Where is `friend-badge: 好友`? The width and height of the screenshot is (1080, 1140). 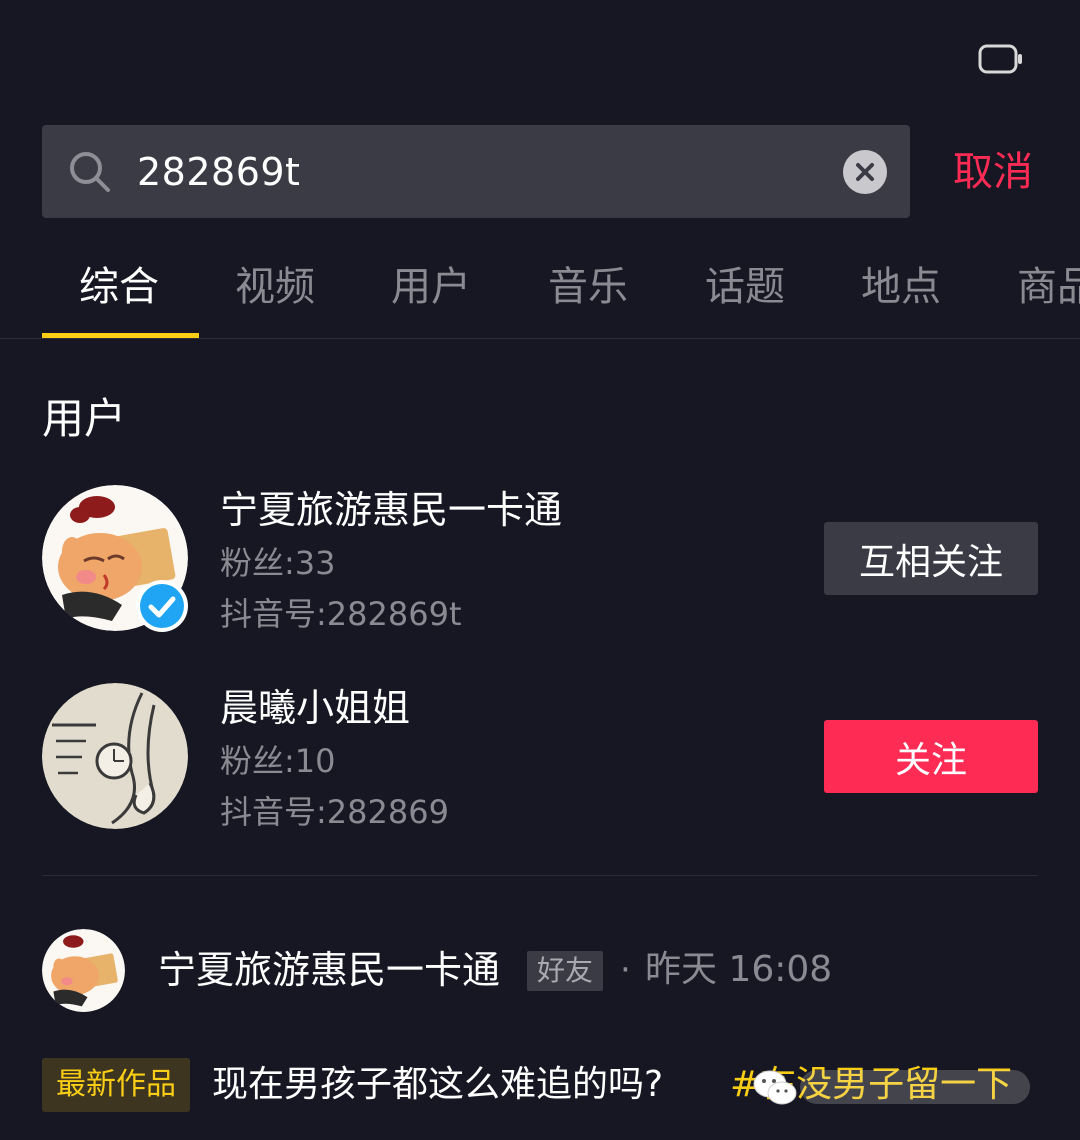
friend-badge: 好友 is located at coordinates (565, 971).